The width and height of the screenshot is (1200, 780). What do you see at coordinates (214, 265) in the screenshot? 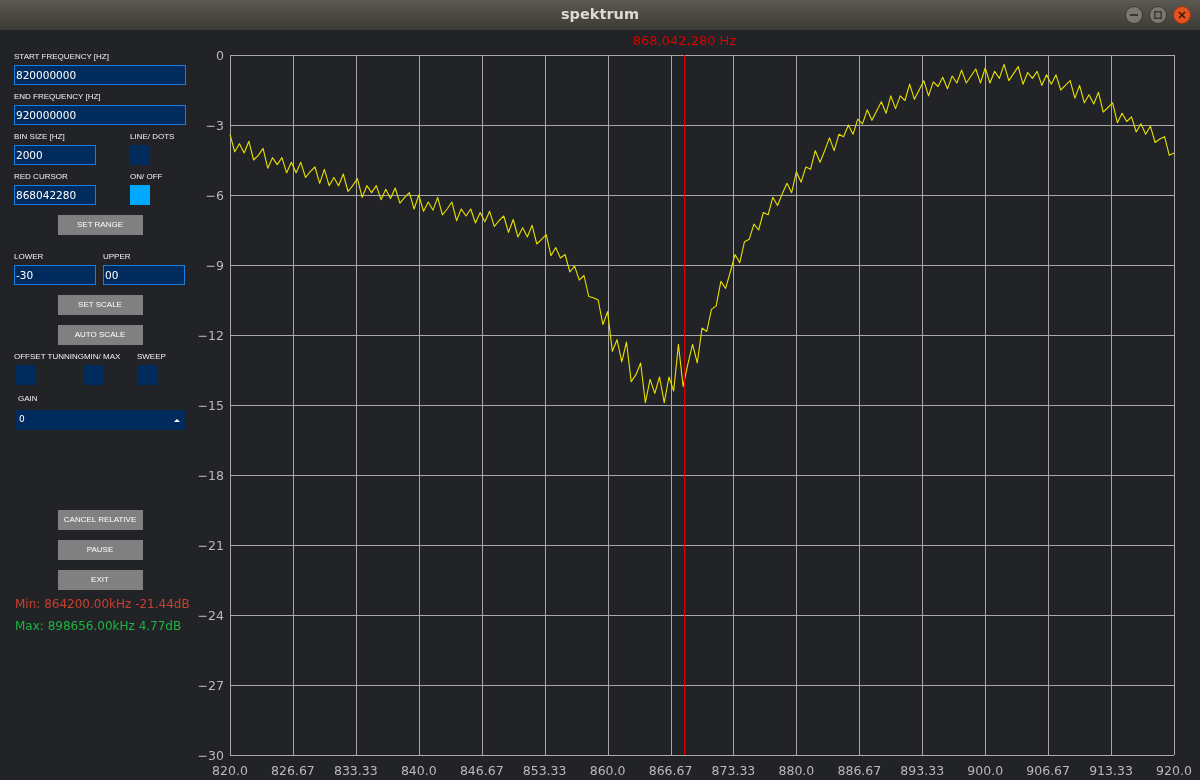
I see `y-axis-label: −9` at bounding box center [214, 265].